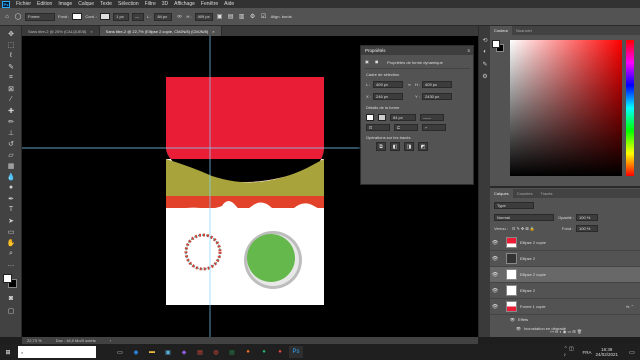 Image resolution: width=640 pixels, height=360 pixels. What do you see at coordinates (565, 275) in the screenshot?
I see `layer-row-selected: 👁 Ellipse 2 copie` at bounding box center [565, 275].